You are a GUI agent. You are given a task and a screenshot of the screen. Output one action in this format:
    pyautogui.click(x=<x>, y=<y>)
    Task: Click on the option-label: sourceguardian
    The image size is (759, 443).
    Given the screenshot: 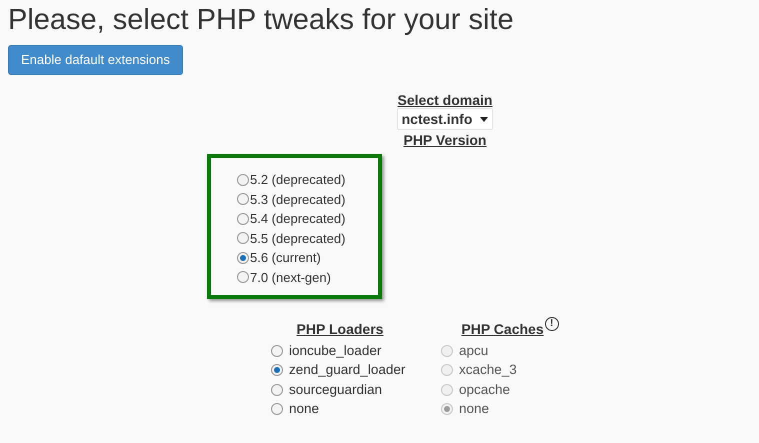 What is the action you would take?
    pyautogui.click(x=335, y=389)
    